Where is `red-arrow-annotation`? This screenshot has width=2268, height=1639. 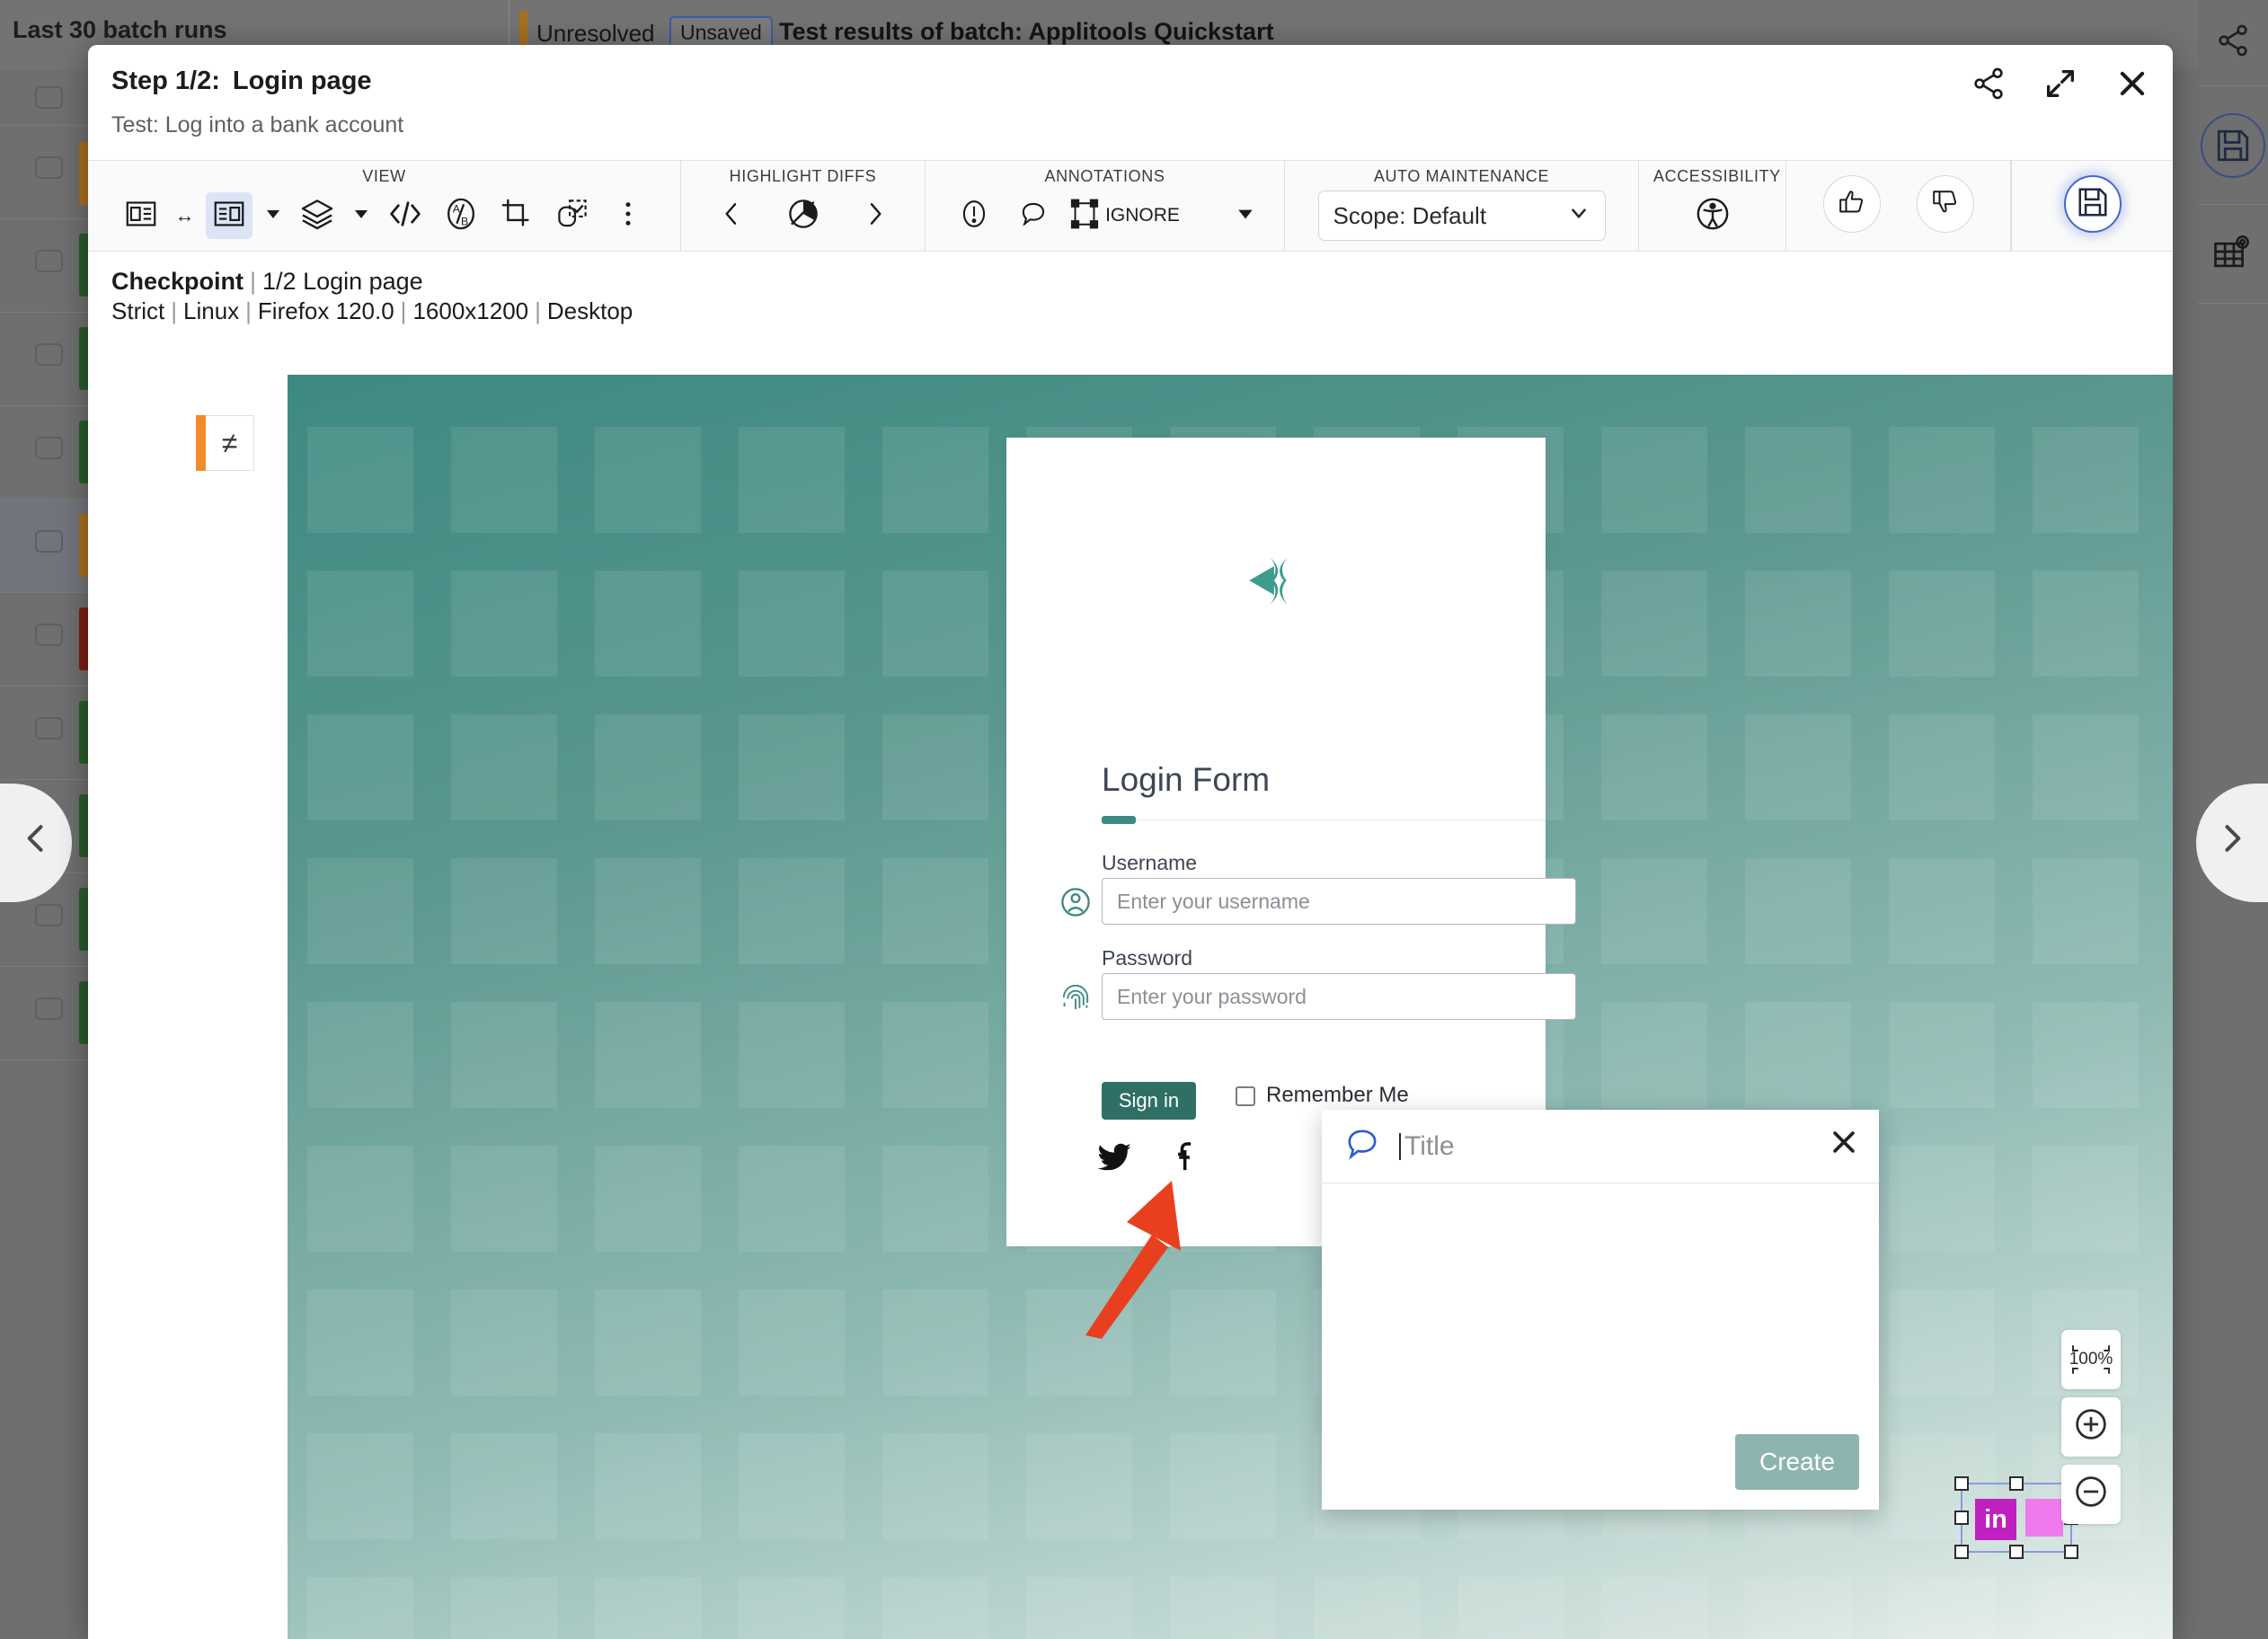 red-arrow-annotation is located at coordinates (1166, 1255).